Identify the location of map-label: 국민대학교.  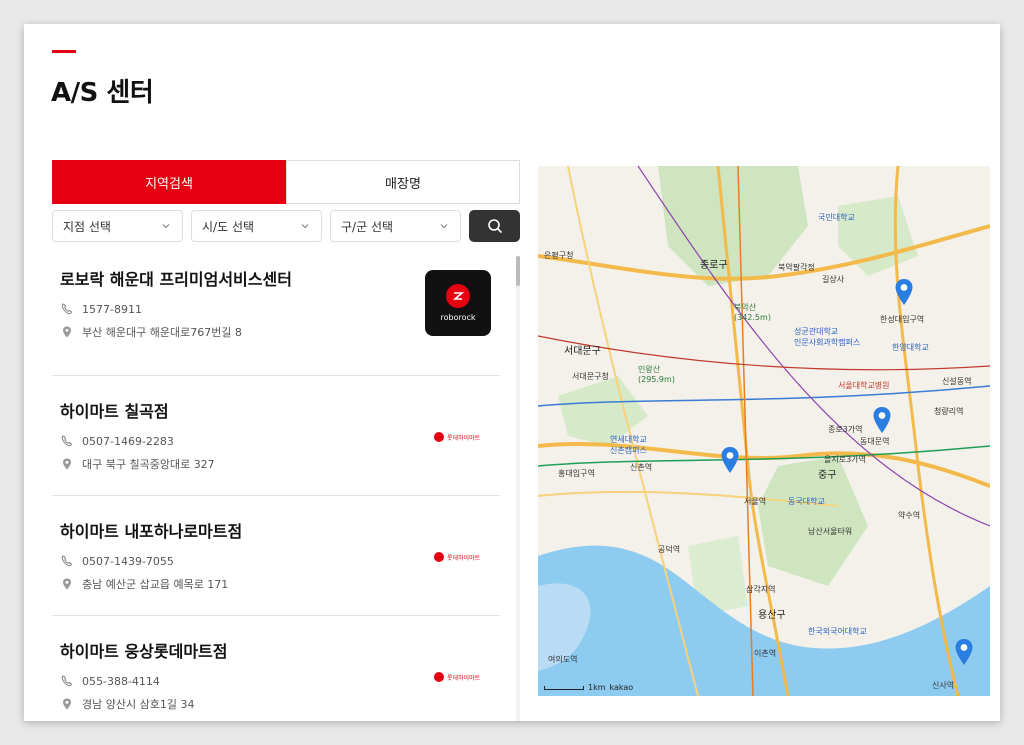
(836, 217).